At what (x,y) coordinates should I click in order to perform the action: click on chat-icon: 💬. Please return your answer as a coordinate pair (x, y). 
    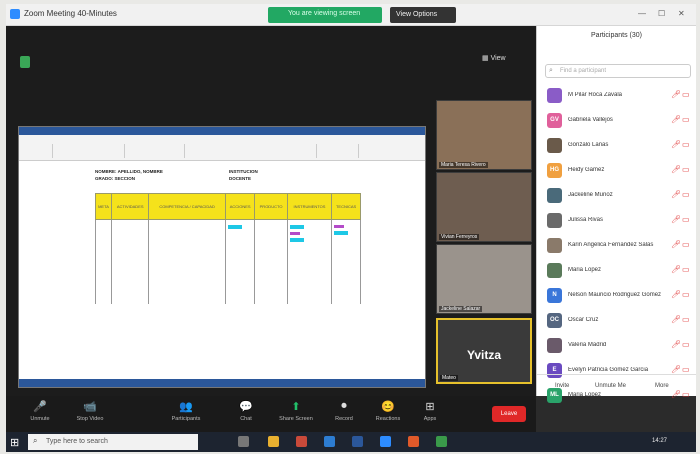
    Looking at the image, I should click on (246, 407).